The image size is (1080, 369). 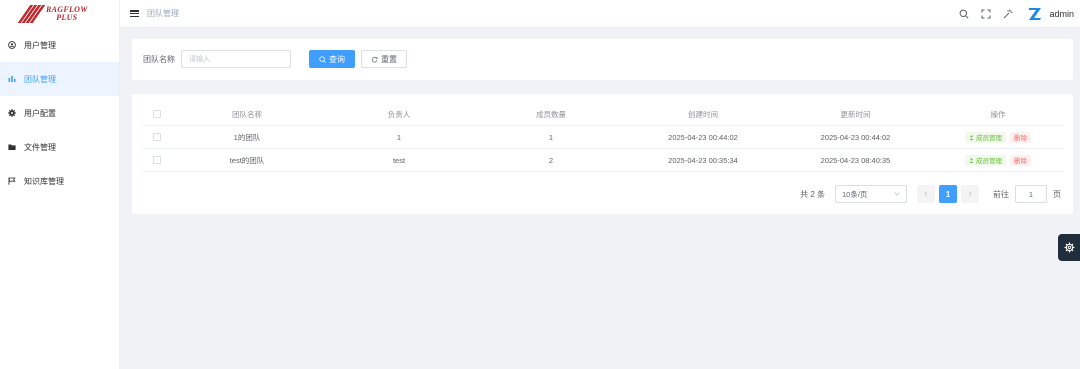 I want to click on sidebar-item-label: 团队管理, so click(x=40, y=79).